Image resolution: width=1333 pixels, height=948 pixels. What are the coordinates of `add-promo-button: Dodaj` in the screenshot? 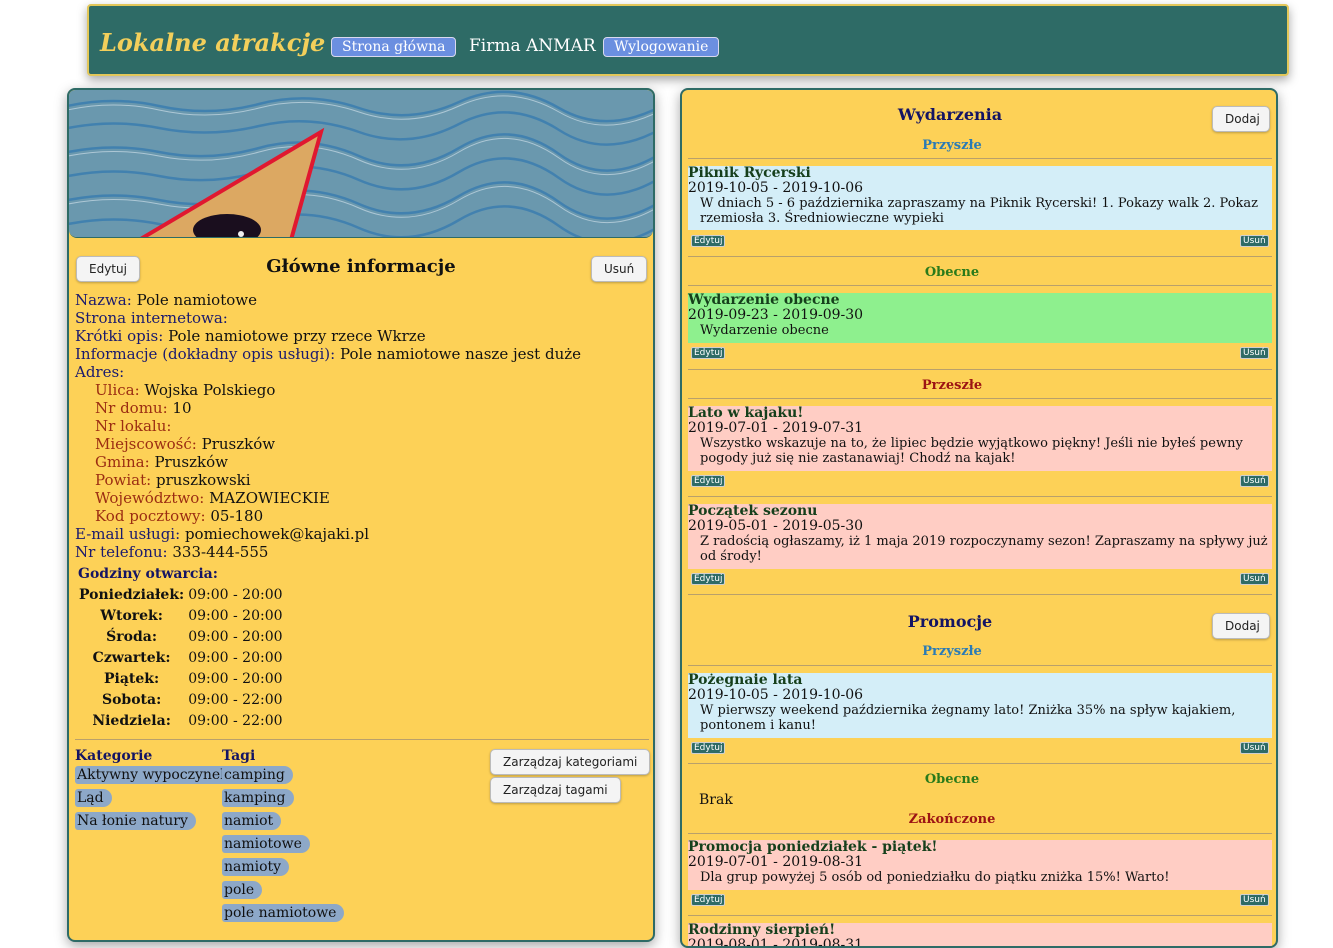 It's located at (1241, 626).